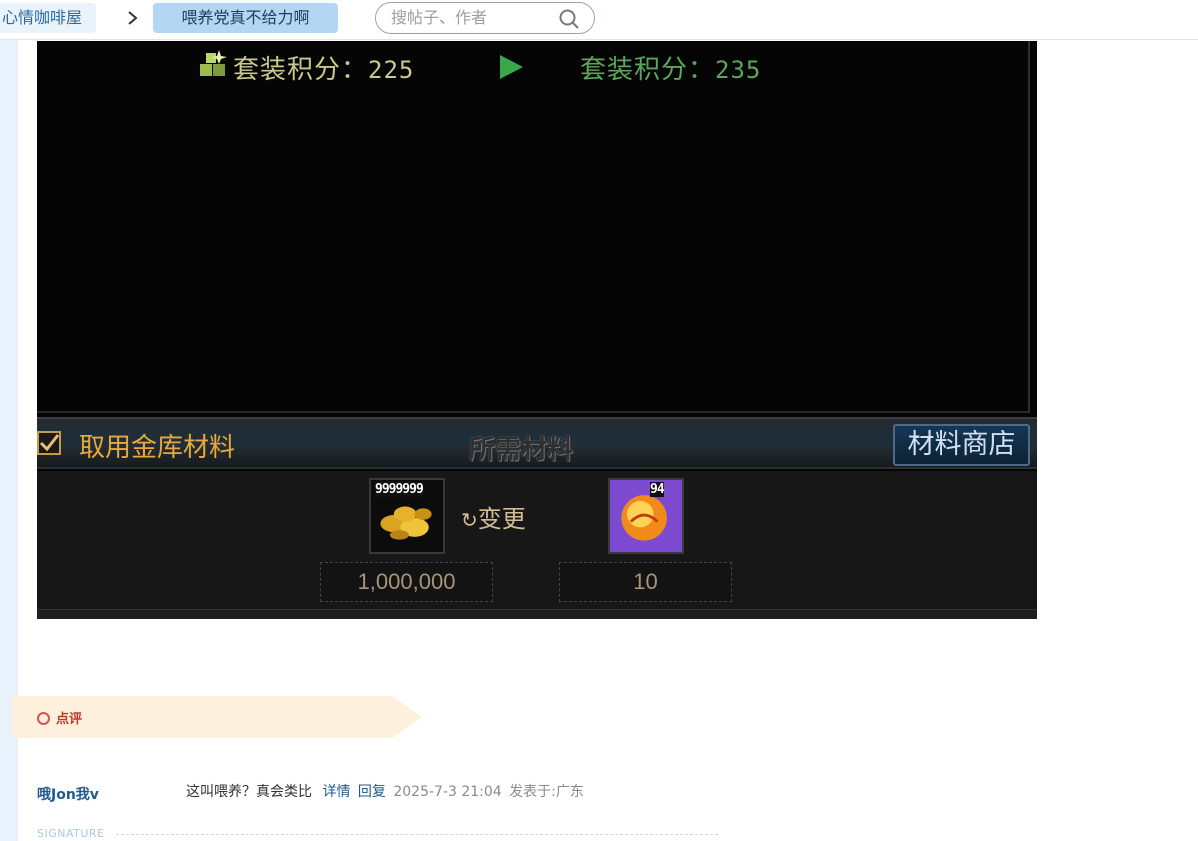  I want to click on chevron-right-icon, so click(133, 18).